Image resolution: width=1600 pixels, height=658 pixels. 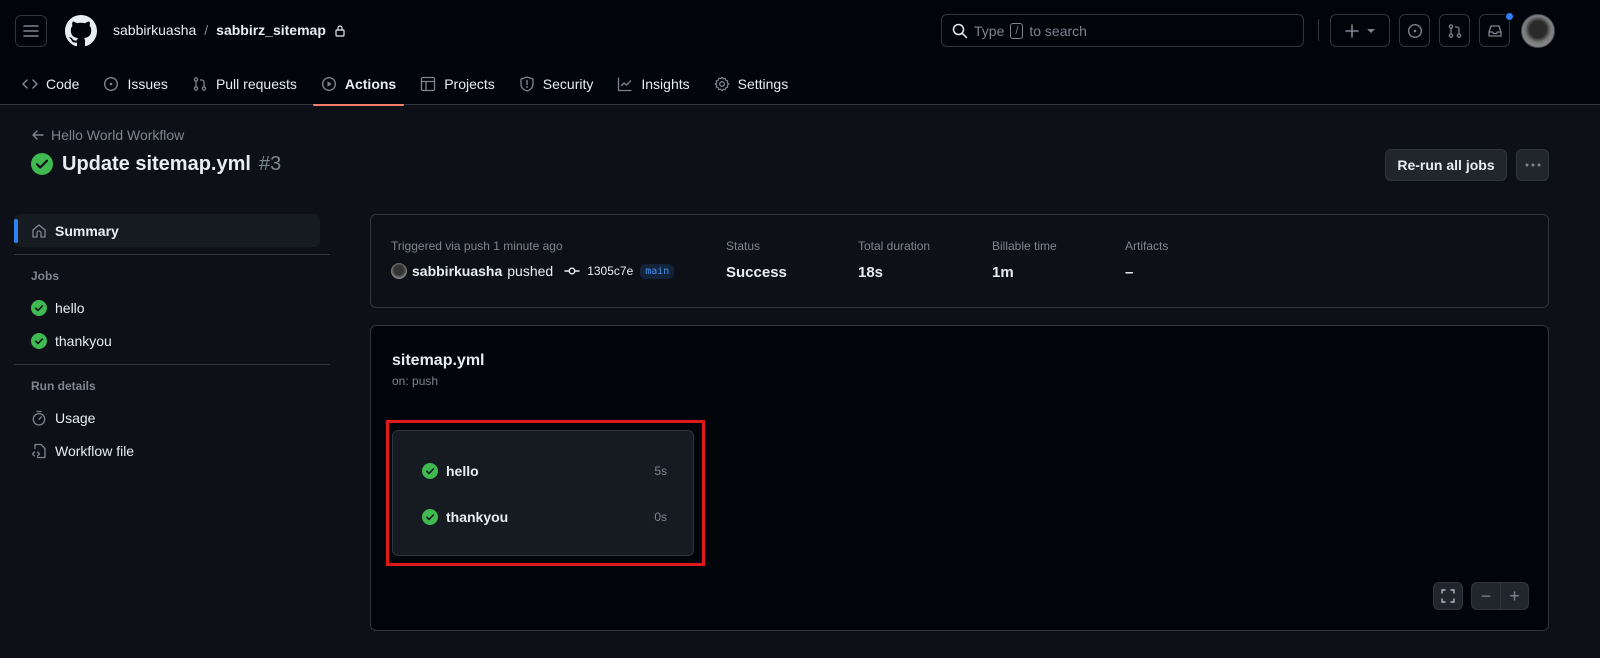 I want to click on tab-projects: Projects, so click(x=457, y=83).